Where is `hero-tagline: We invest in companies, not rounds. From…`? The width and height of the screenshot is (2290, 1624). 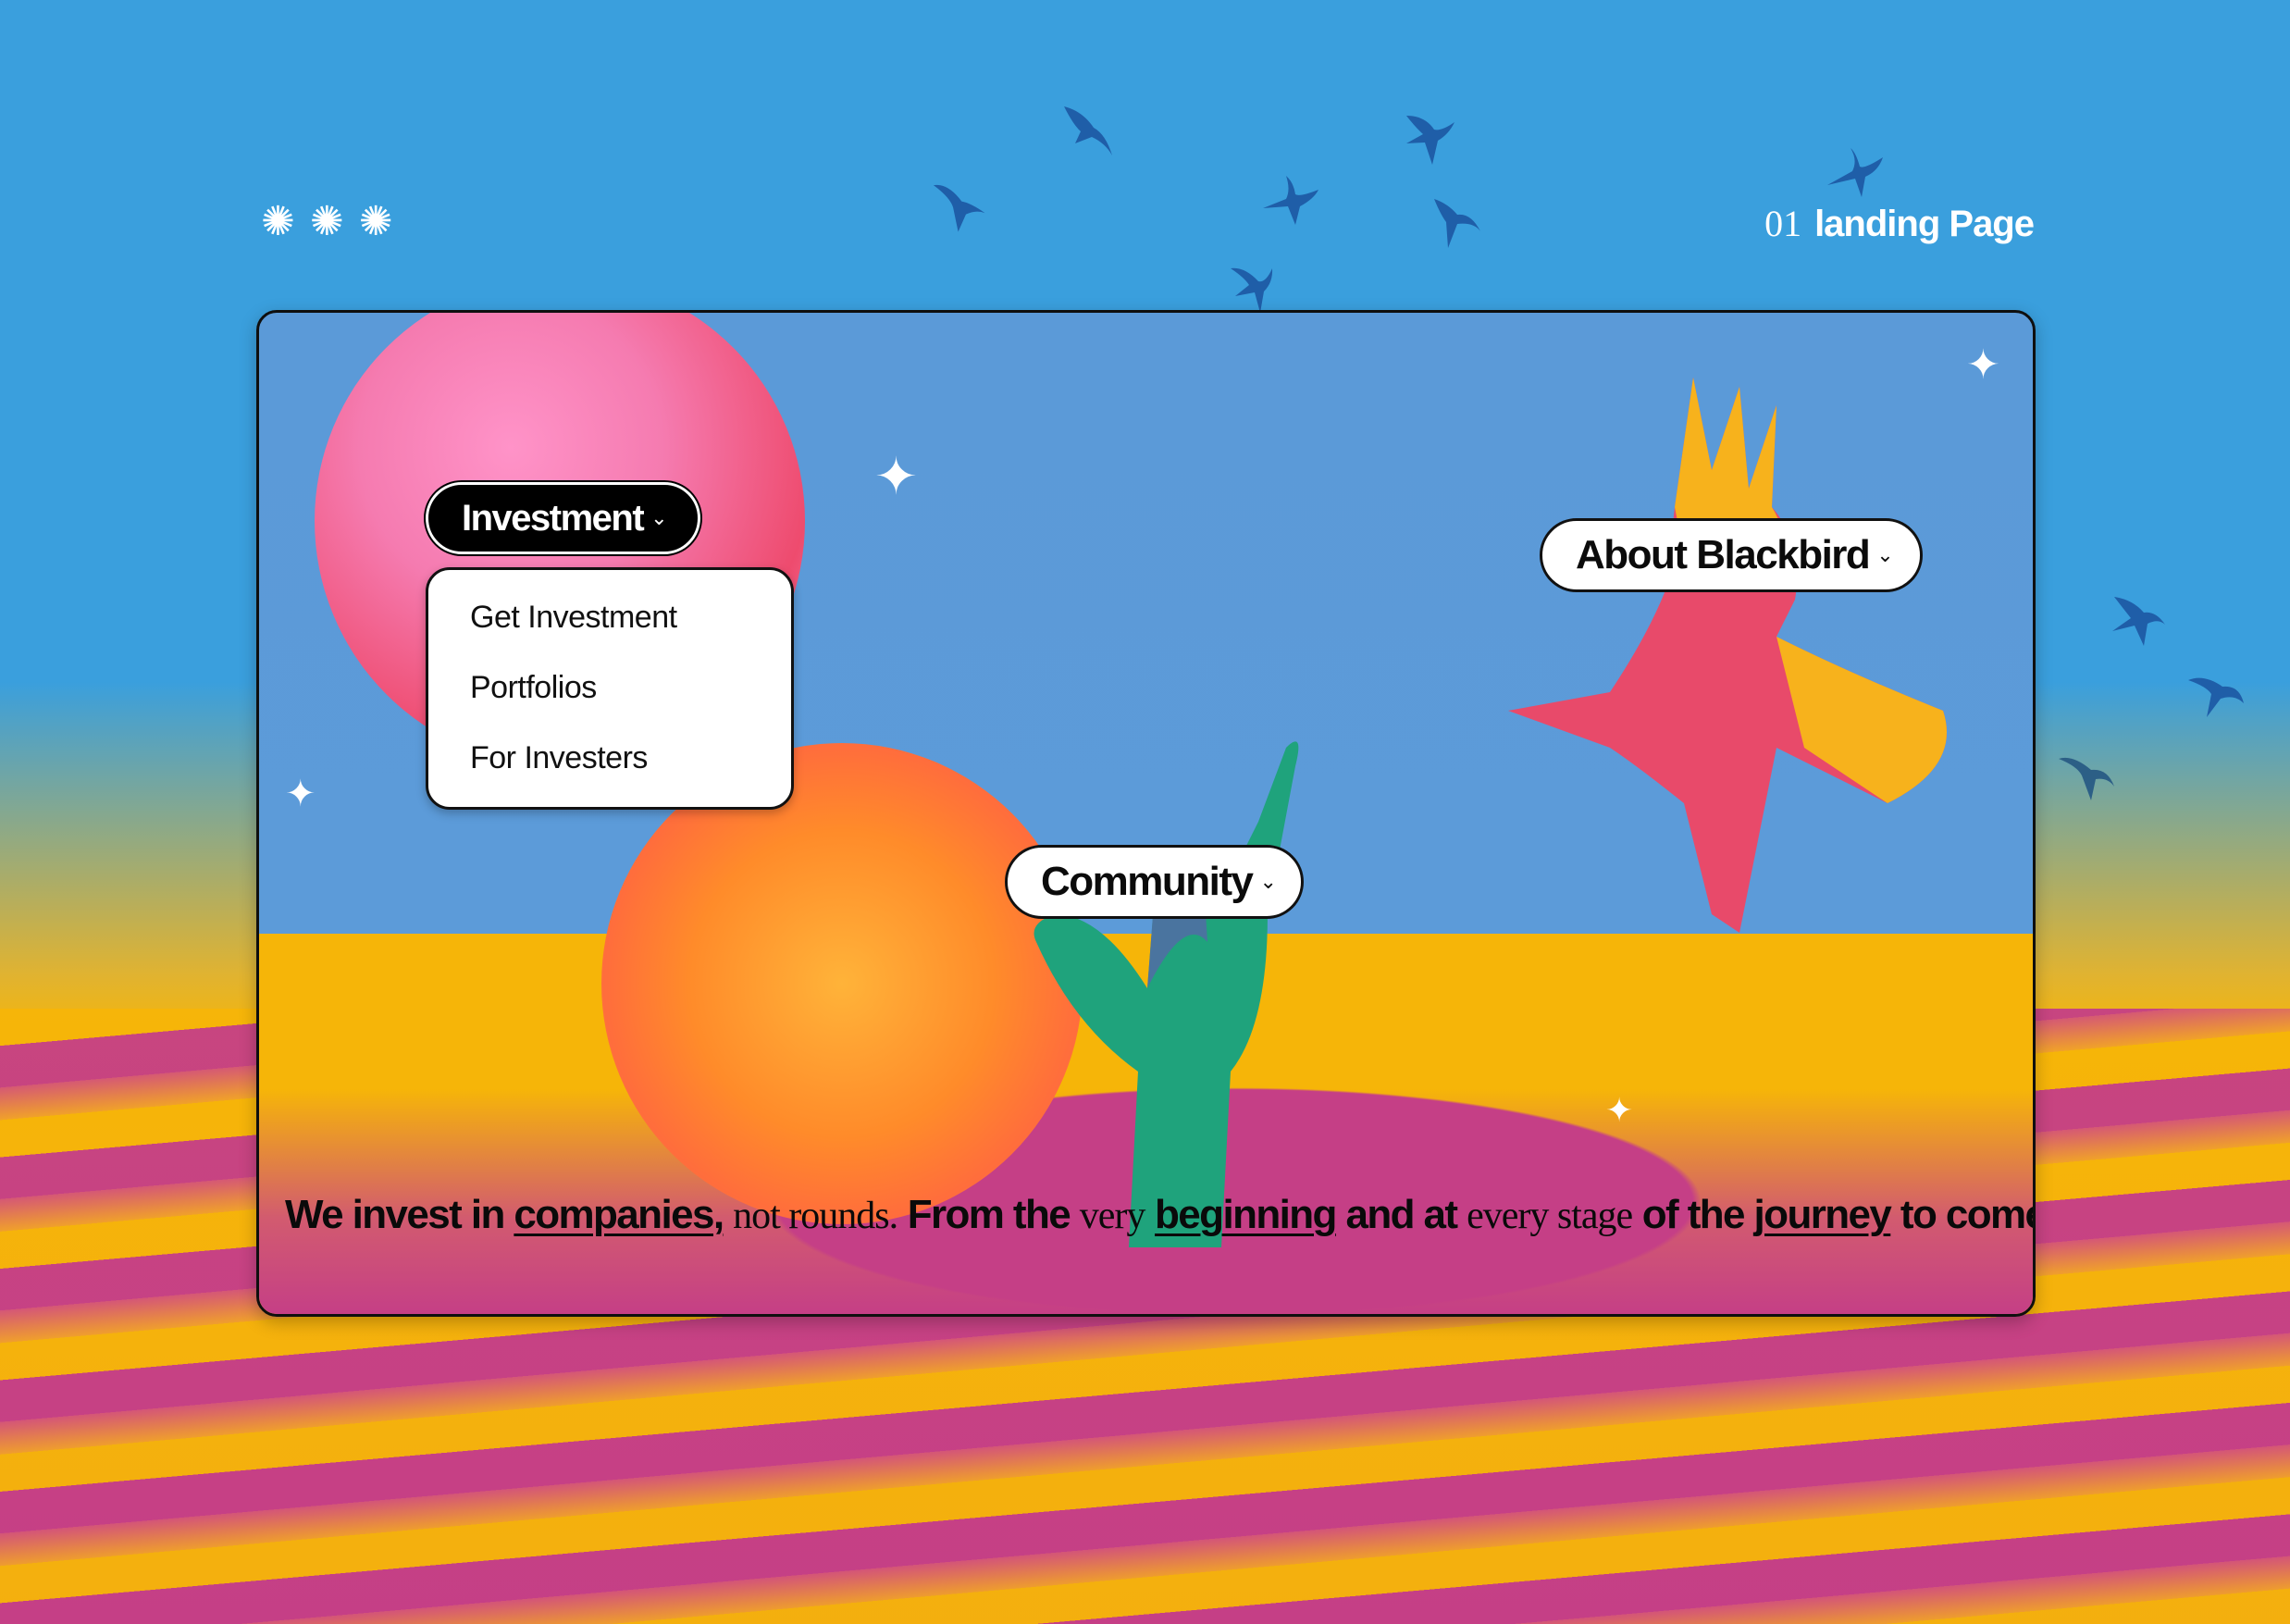
hero-tagline: We invest in companies, not rounds. From… is located at coordinates (1159, 1215).